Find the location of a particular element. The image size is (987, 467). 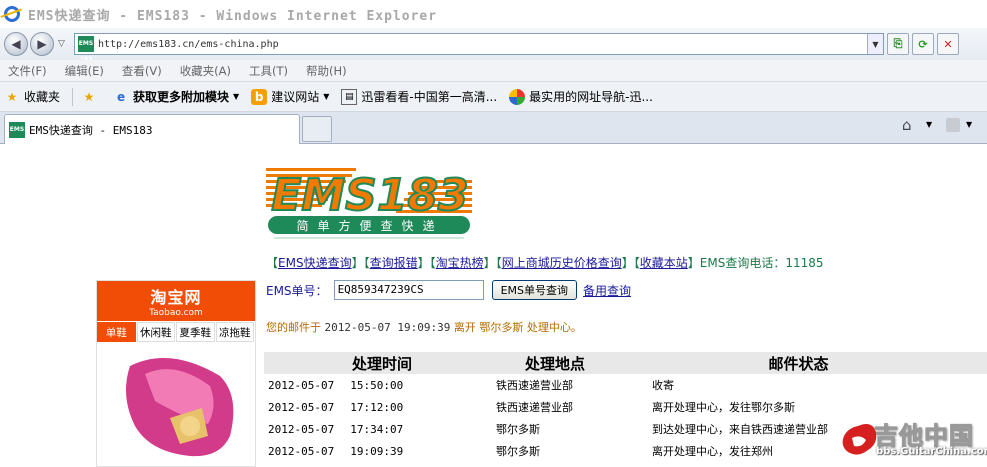

guitar-logo-icon is located at coordinates (859, 439).